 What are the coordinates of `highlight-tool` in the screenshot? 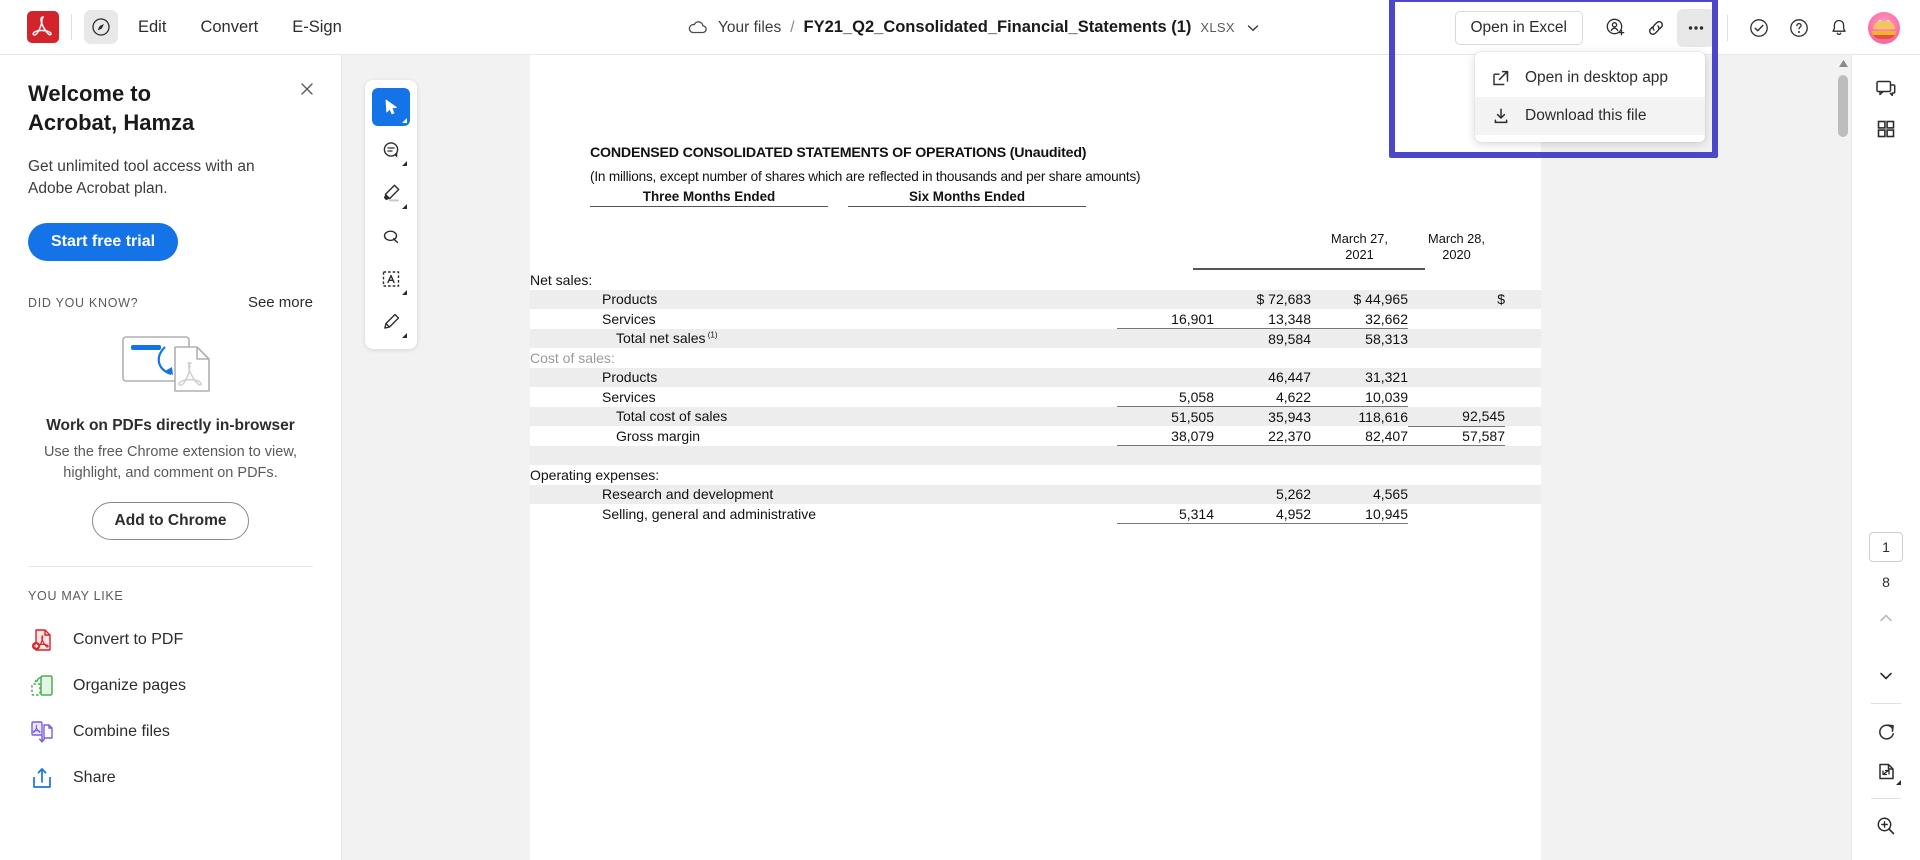 It's located at (391, 193).